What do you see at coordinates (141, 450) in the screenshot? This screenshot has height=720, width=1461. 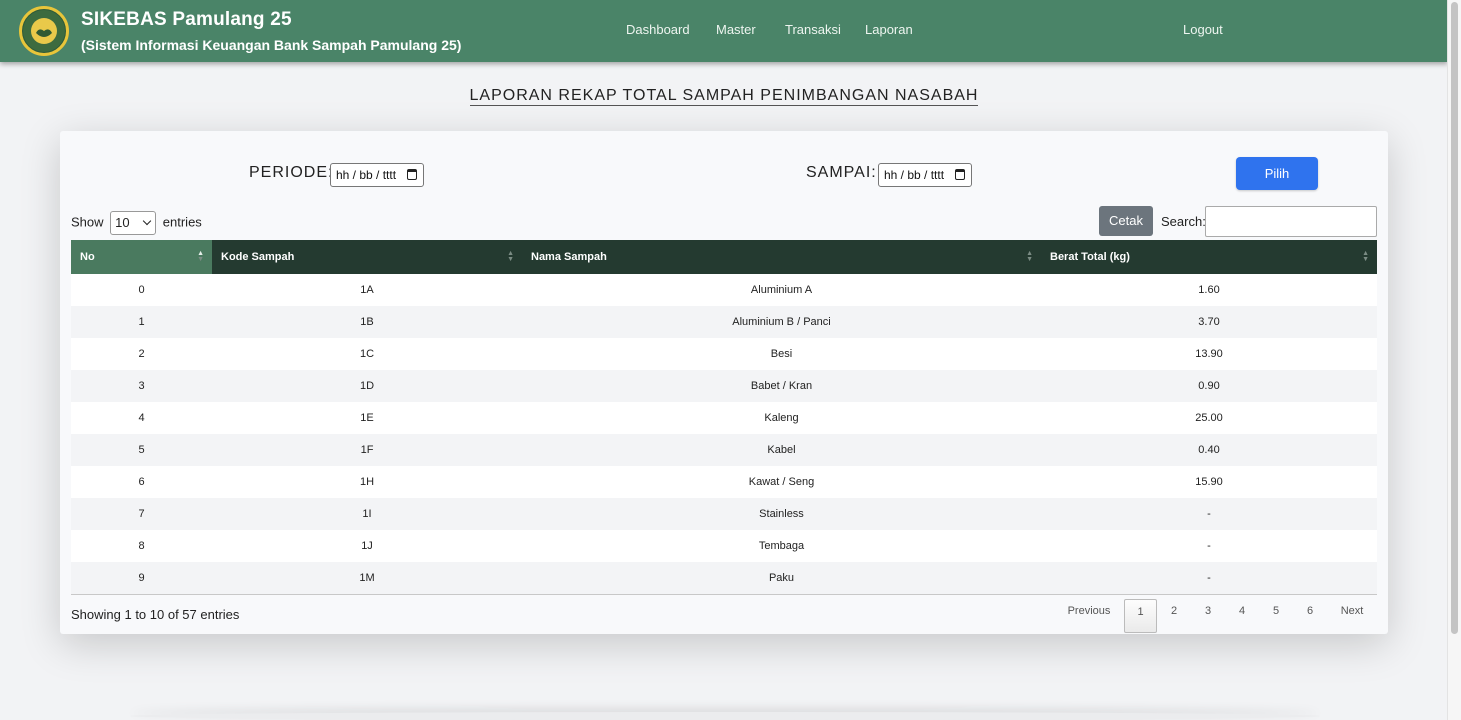 I see `cell-no: 5` at bounding box center [141, 450].